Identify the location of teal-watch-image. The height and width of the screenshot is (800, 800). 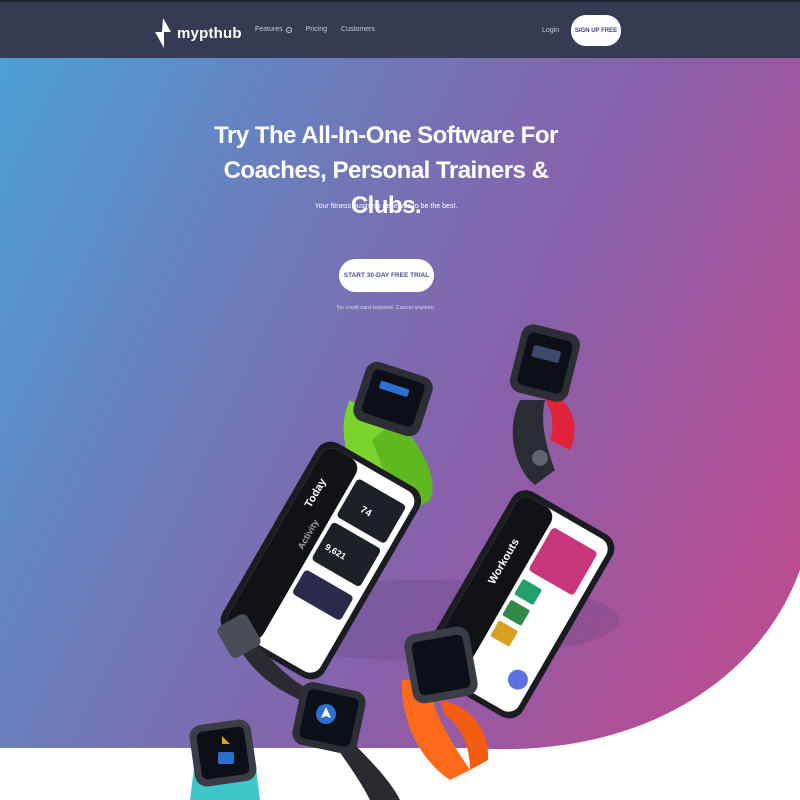
(224, 759).